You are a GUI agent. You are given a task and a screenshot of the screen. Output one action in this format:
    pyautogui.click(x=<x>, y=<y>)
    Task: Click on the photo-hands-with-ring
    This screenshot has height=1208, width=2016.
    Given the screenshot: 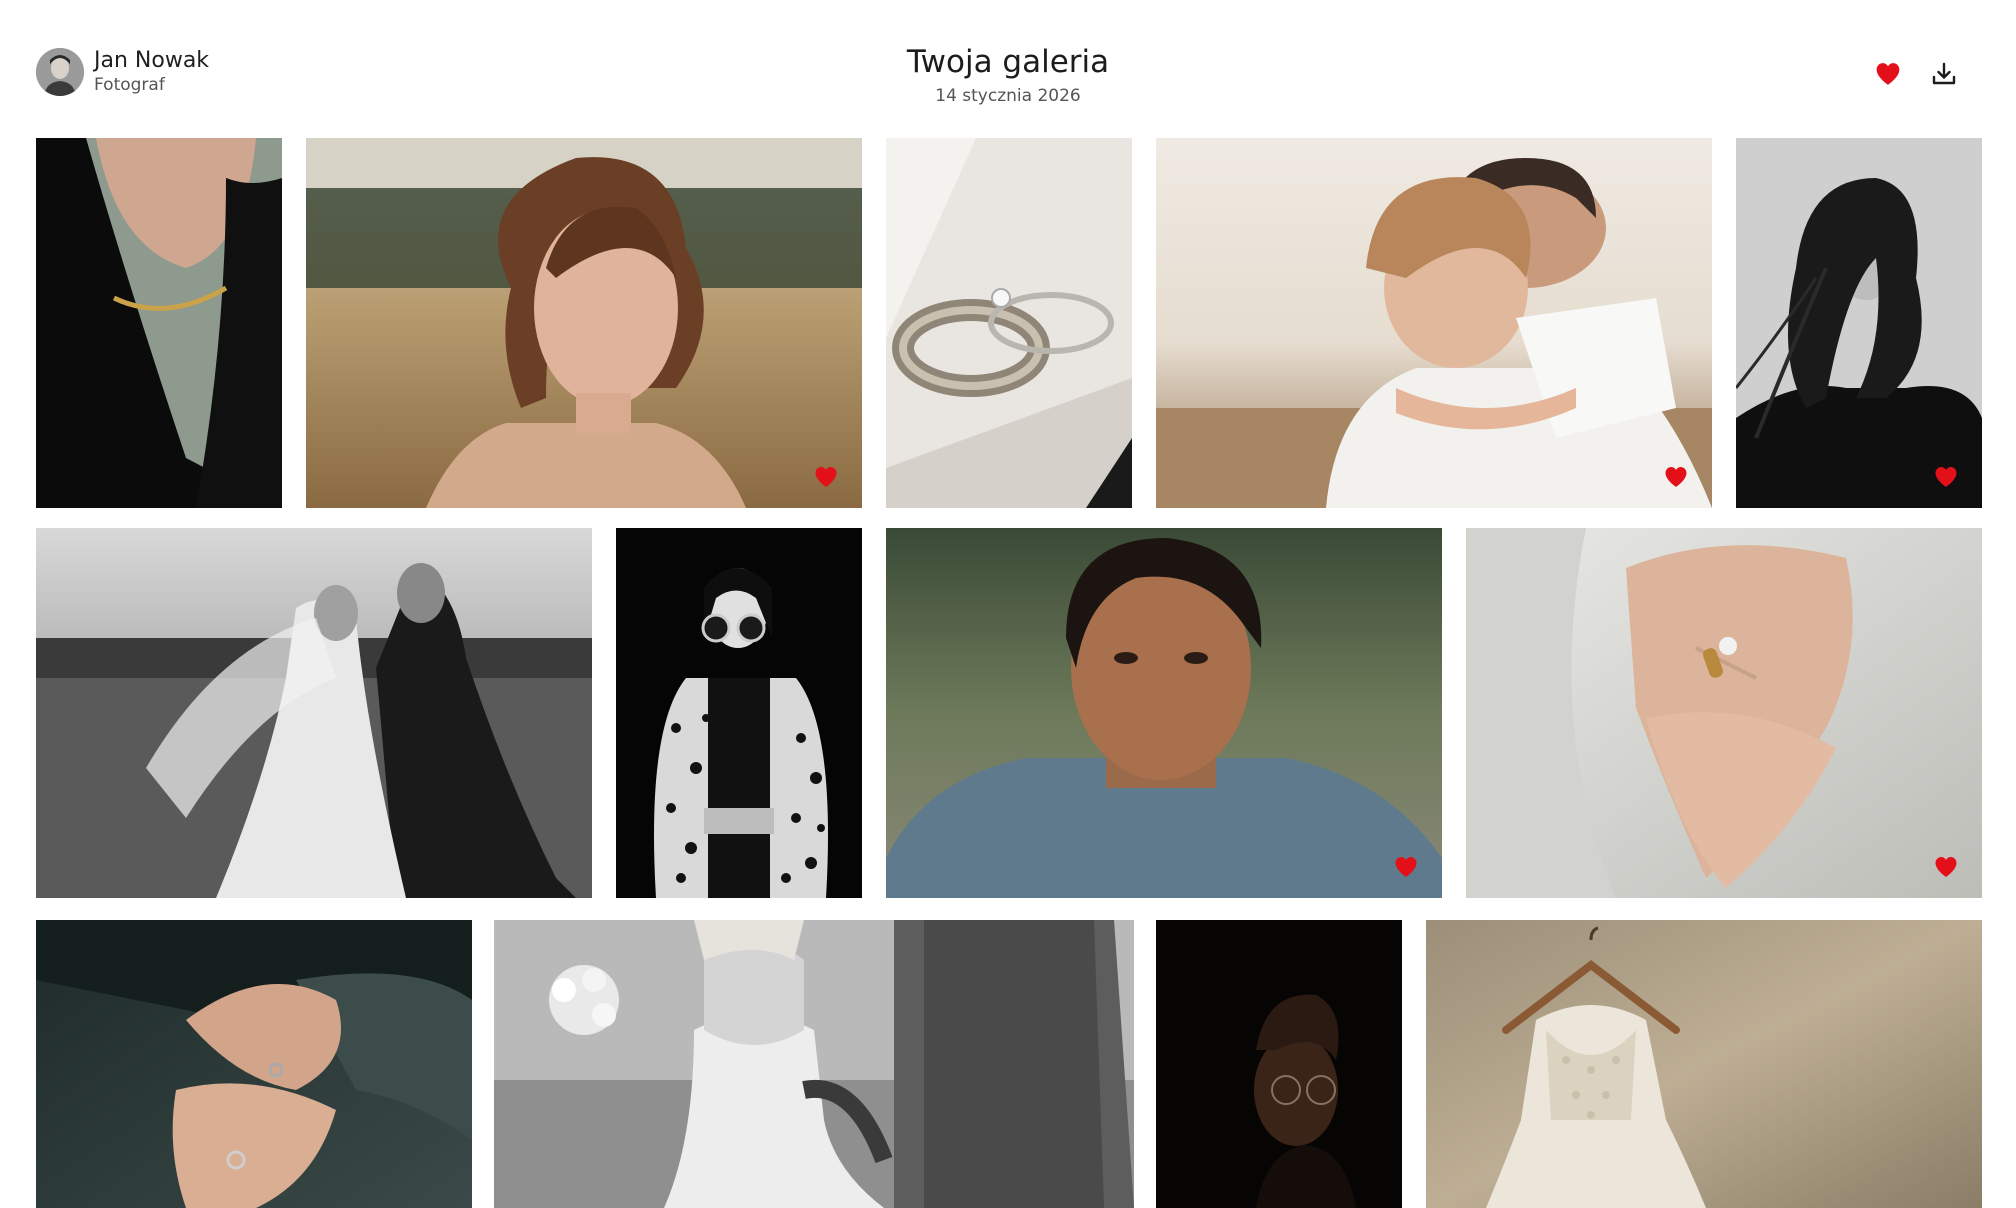 What is the action you would take?
    pyautogui.click(x=1724, y=713)
    